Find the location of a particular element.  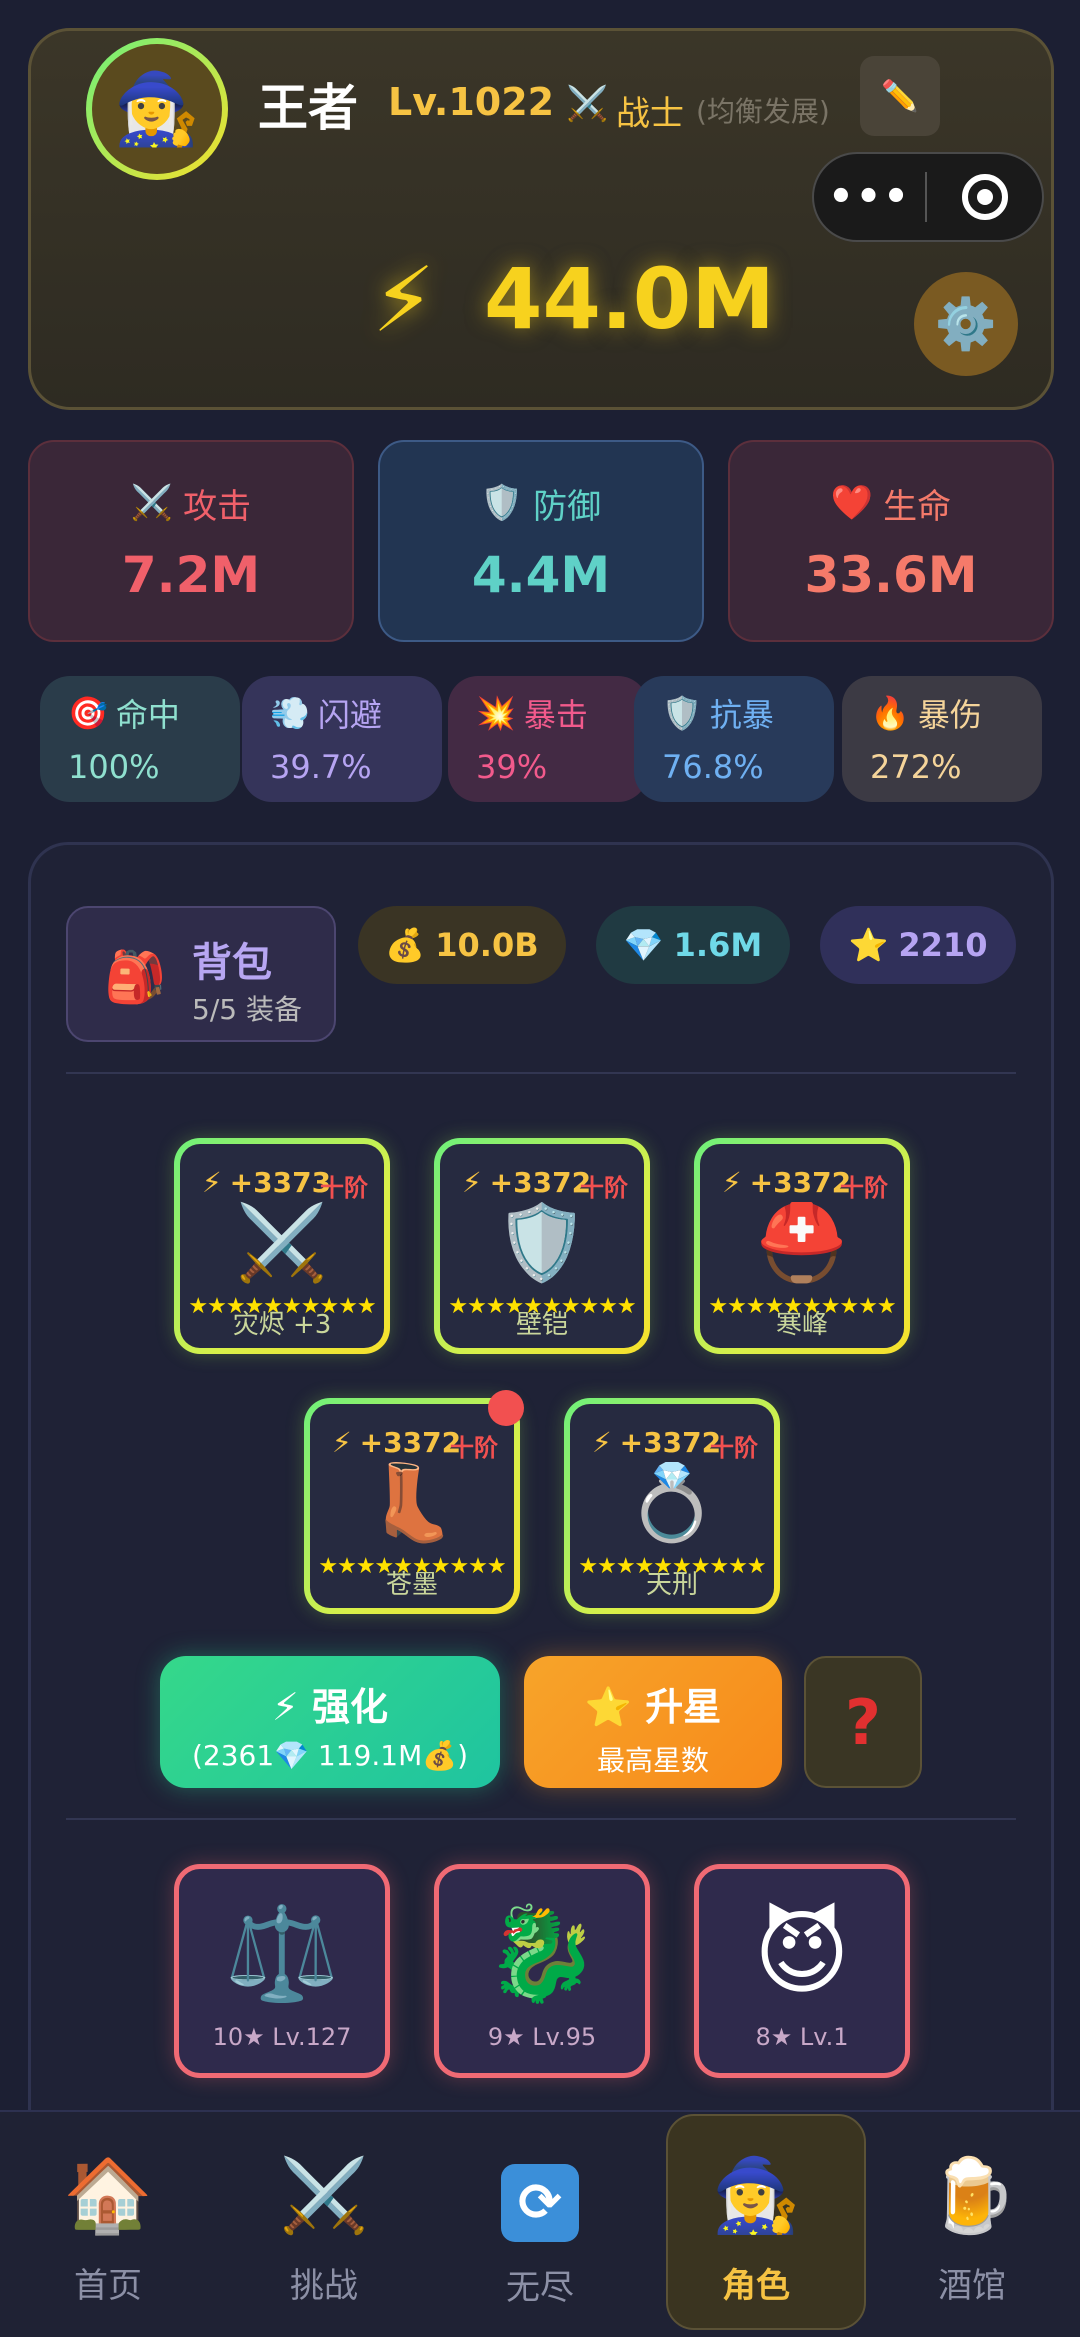

house-icon: 🏠 is located at coordinates (108, 2195).